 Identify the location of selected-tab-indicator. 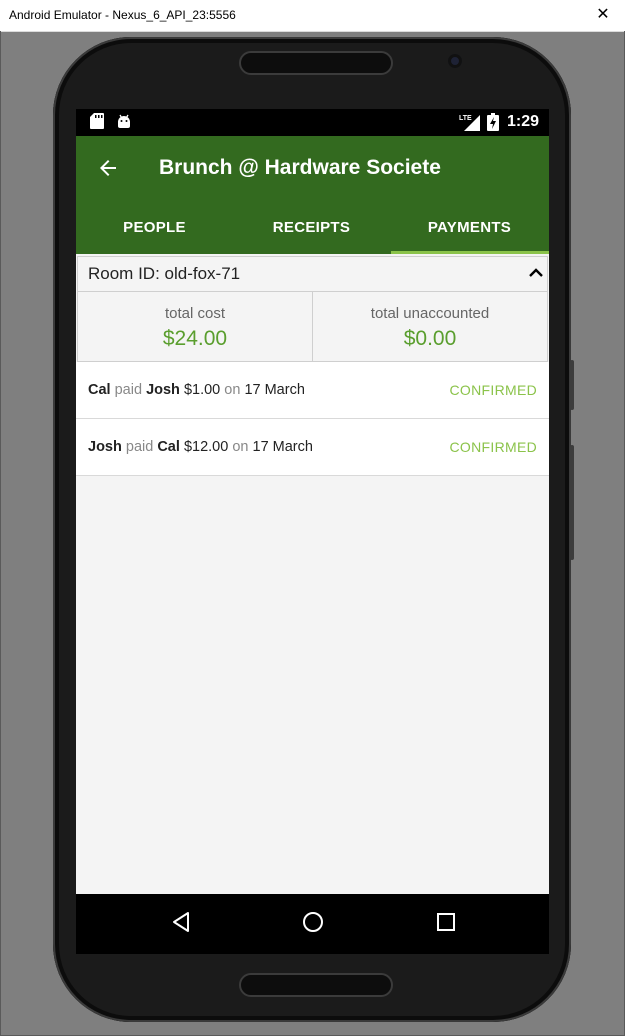
(470, 252).